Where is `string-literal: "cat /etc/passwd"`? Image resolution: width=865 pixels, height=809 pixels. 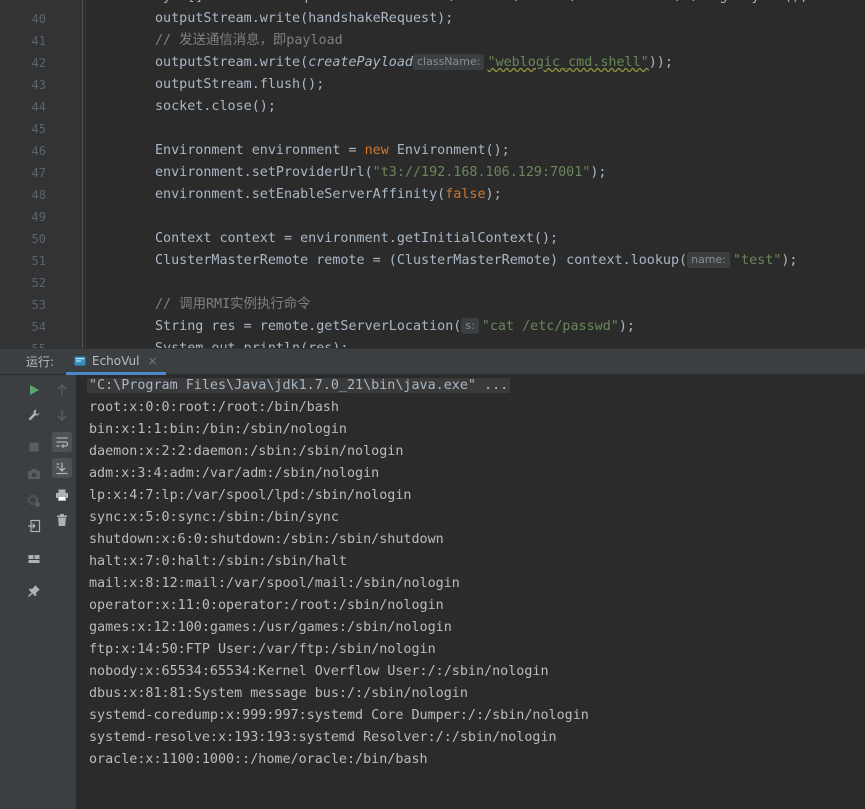
string-literal: "cat /etc/passwd" is located at coordinates (550, 326).